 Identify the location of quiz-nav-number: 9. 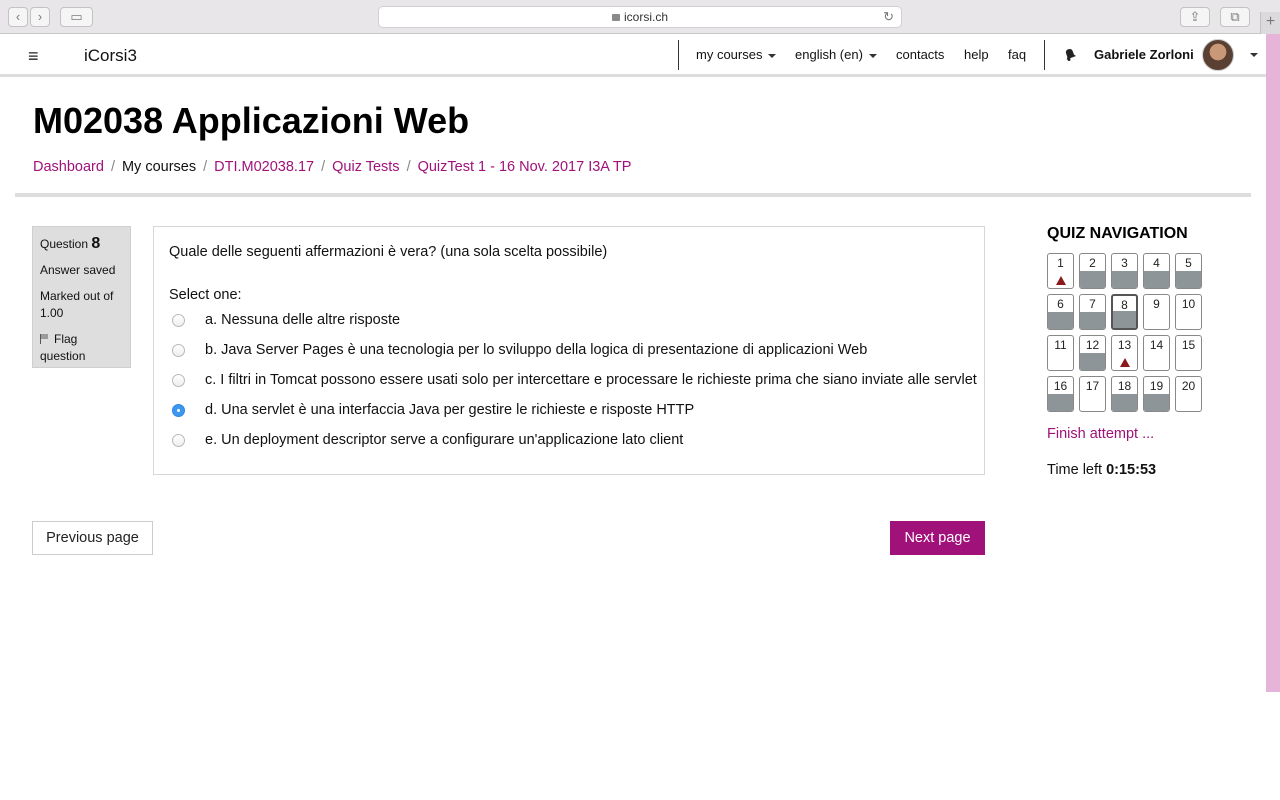
(1156, 304).